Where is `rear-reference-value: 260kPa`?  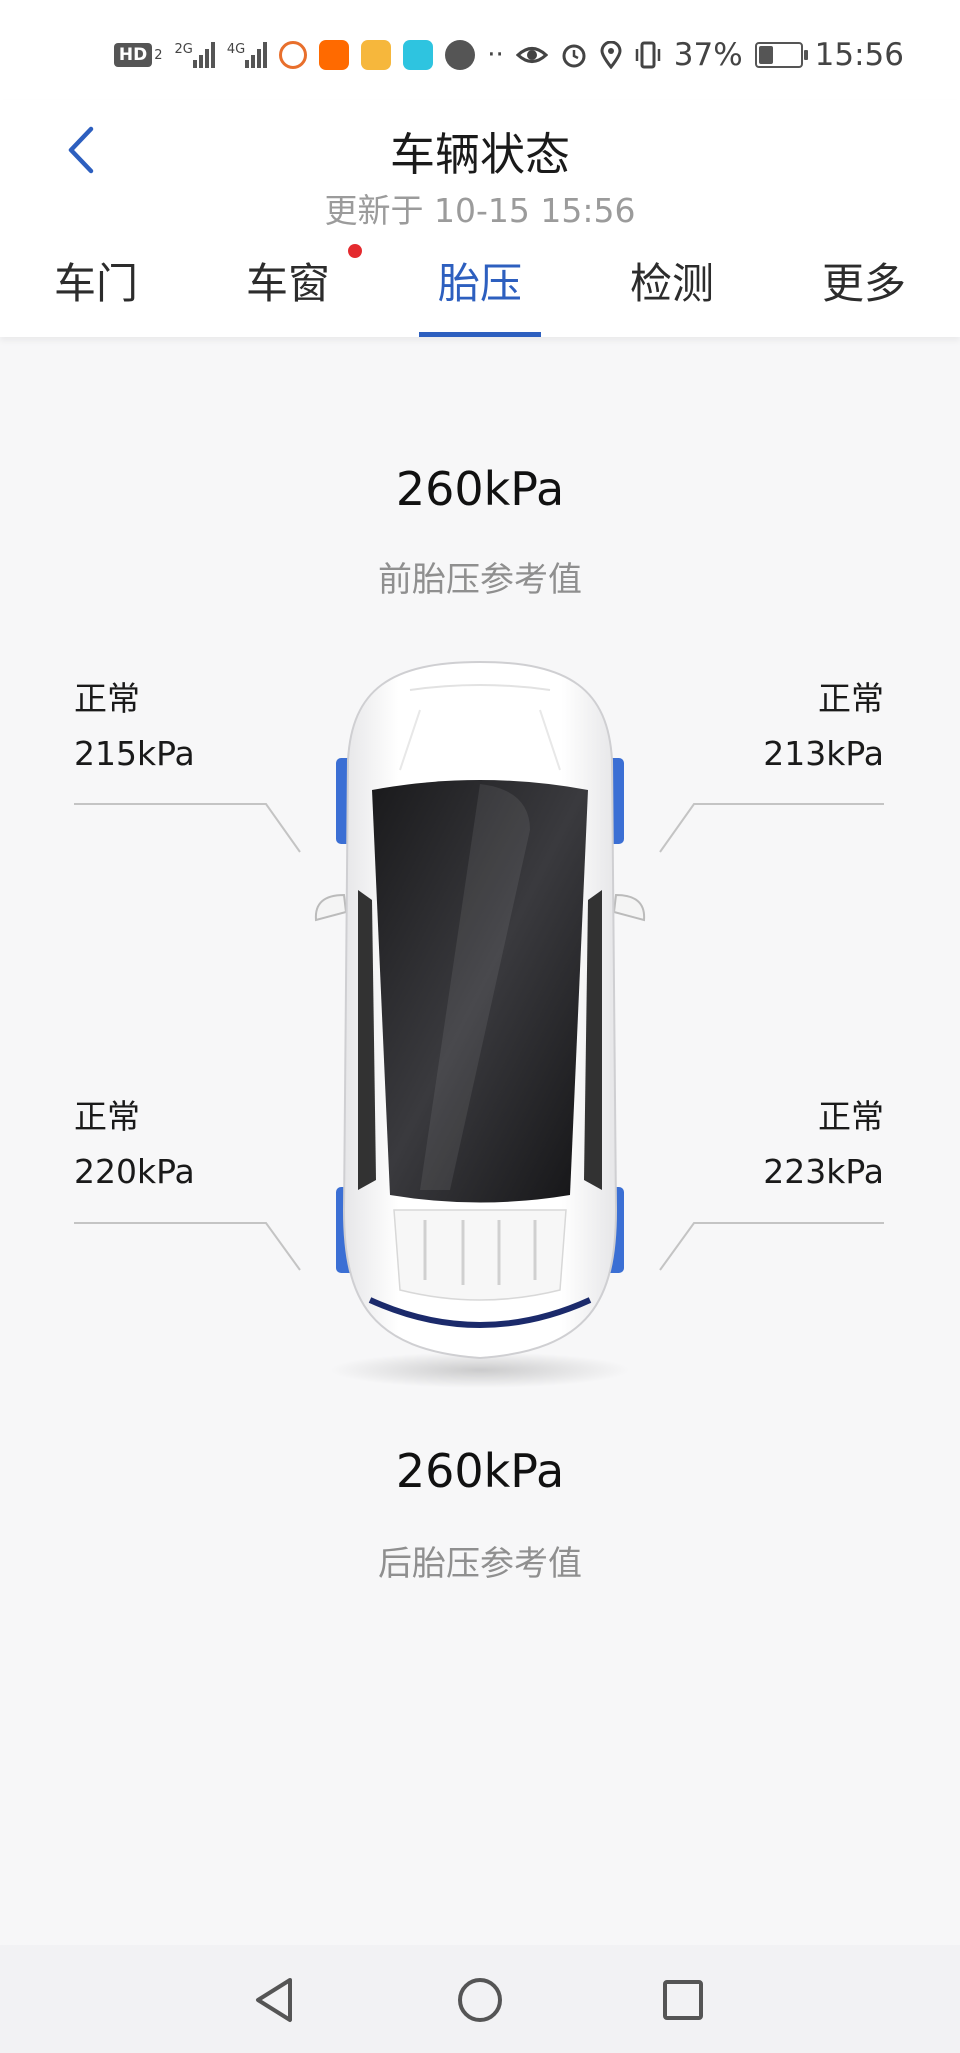
rear-reference-value: 260kPa is located at coordinates (480, 1471).